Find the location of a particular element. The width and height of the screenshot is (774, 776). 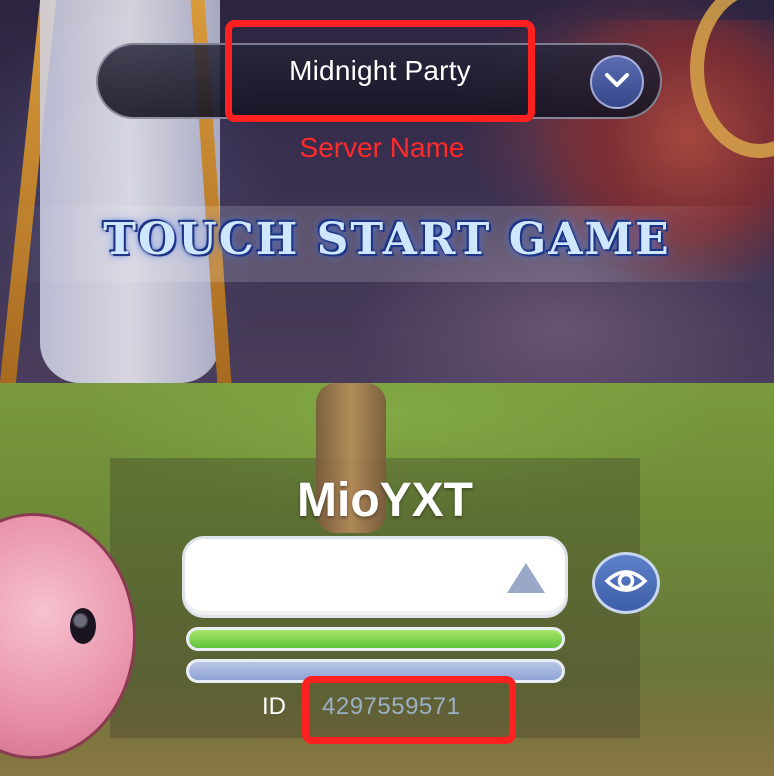

chat-input is located at coordinates (357, 578).